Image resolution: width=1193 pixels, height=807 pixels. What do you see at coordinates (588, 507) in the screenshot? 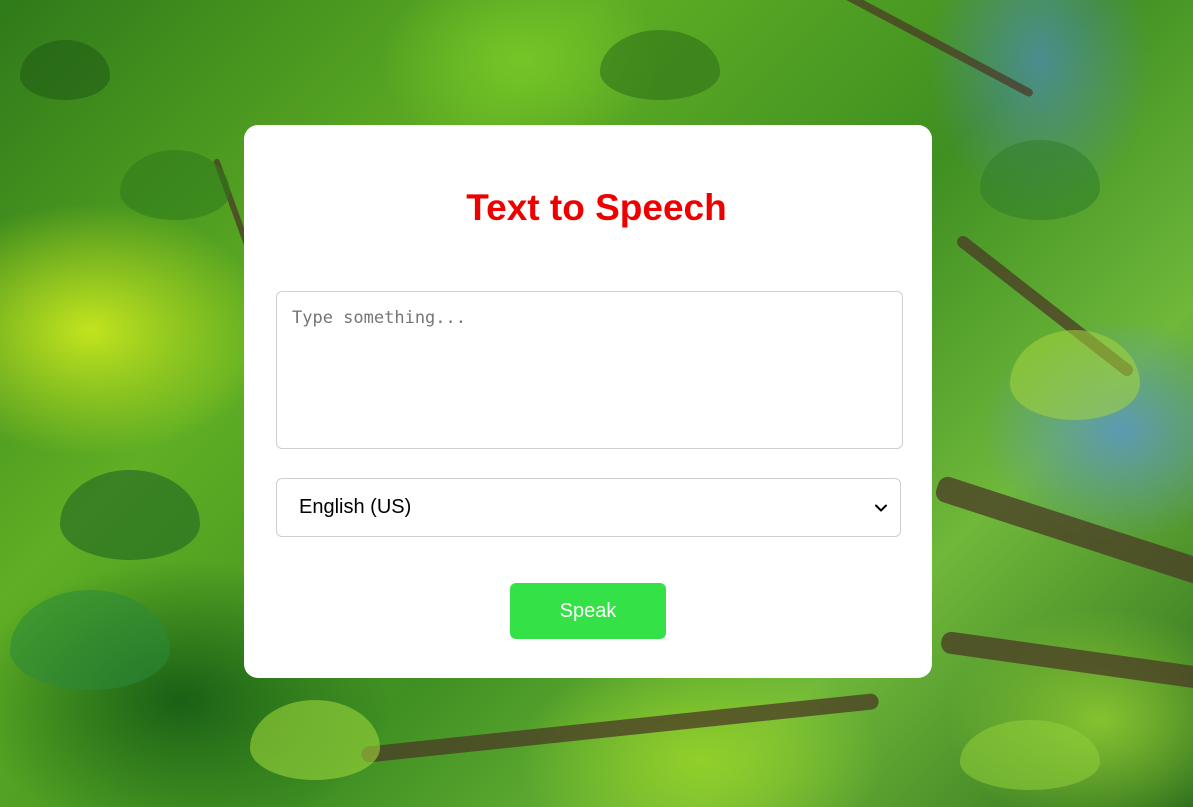
I see `language-select: English (US)` at bounding box center [588, 507].